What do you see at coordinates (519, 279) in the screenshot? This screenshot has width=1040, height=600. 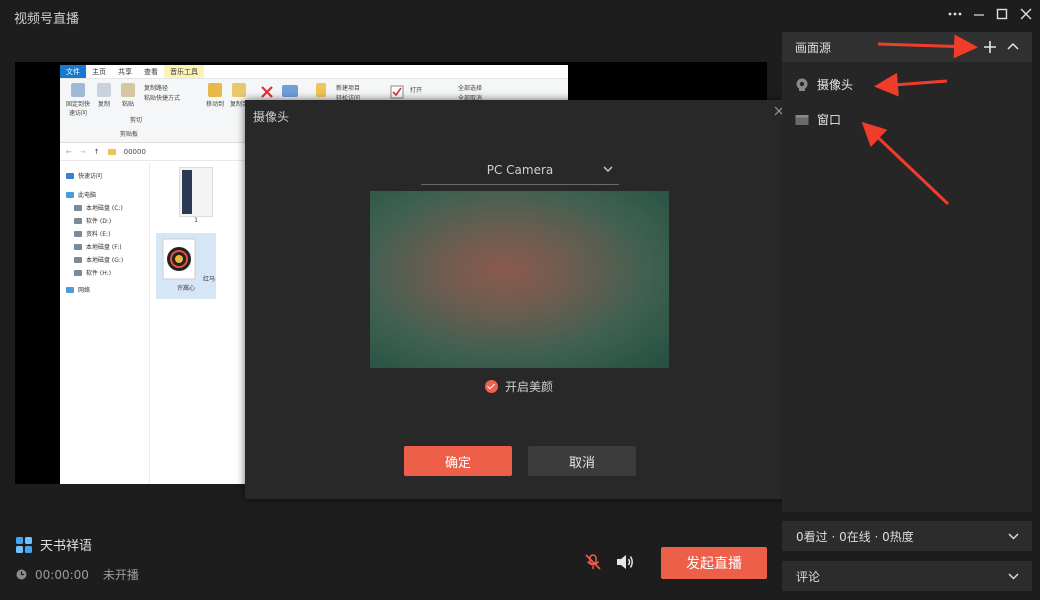 I see `camera-preview` at bounding box center [519, 279].